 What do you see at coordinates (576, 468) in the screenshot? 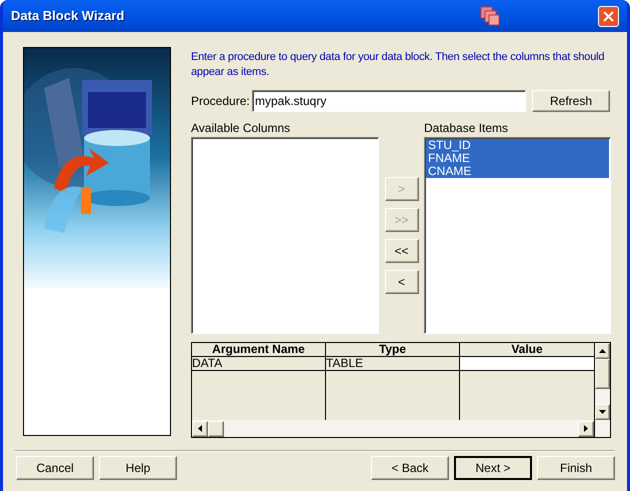
I see `dialog-button: Finish` at bounding box center [576, 468].